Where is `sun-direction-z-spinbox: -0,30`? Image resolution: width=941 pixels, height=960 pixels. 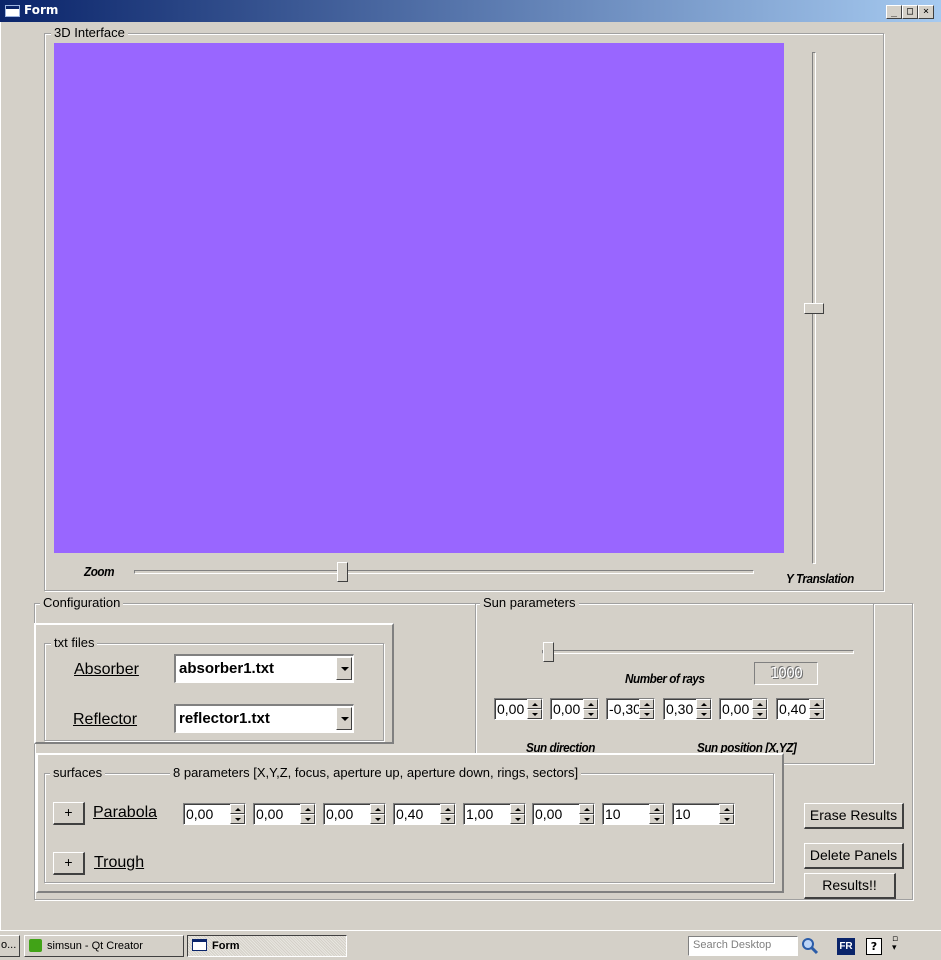 sun-direction-z-spinbox: -0,30 is located at coordinates (630, 709).